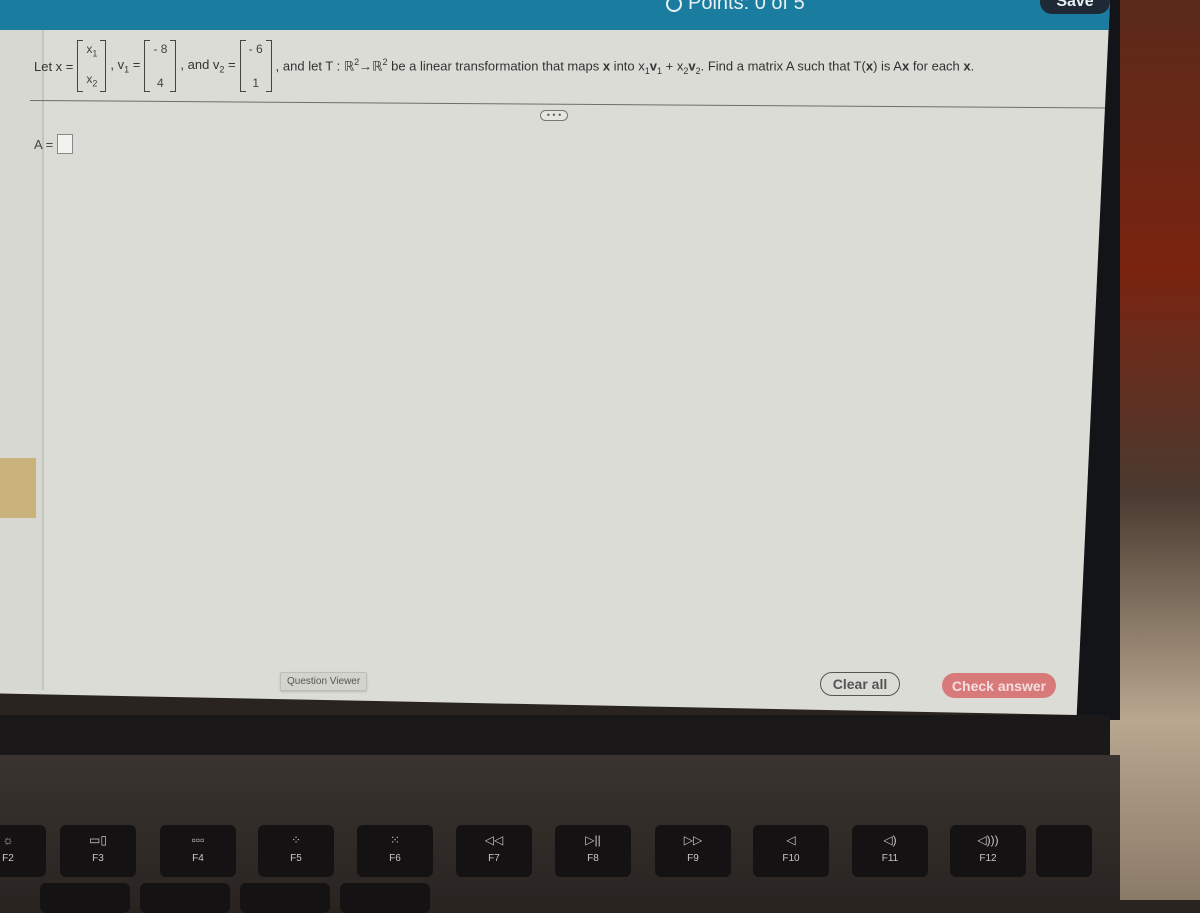 The image size is (1200, 913). What do you see at coordinates (860, 684) in the screenshot?
I see `clear-all-button: Clear all` at bounding box center [860, 684].